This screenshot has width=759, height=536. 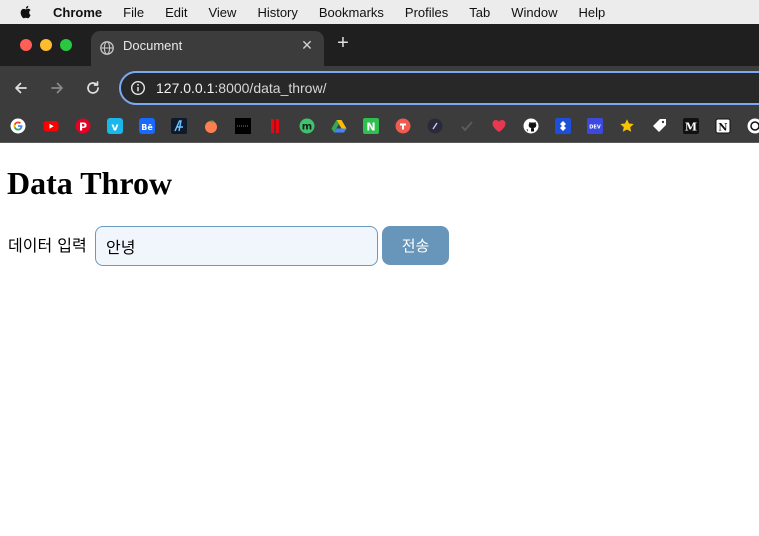 I want to click on peach-icon, so click(x=211, y=126).